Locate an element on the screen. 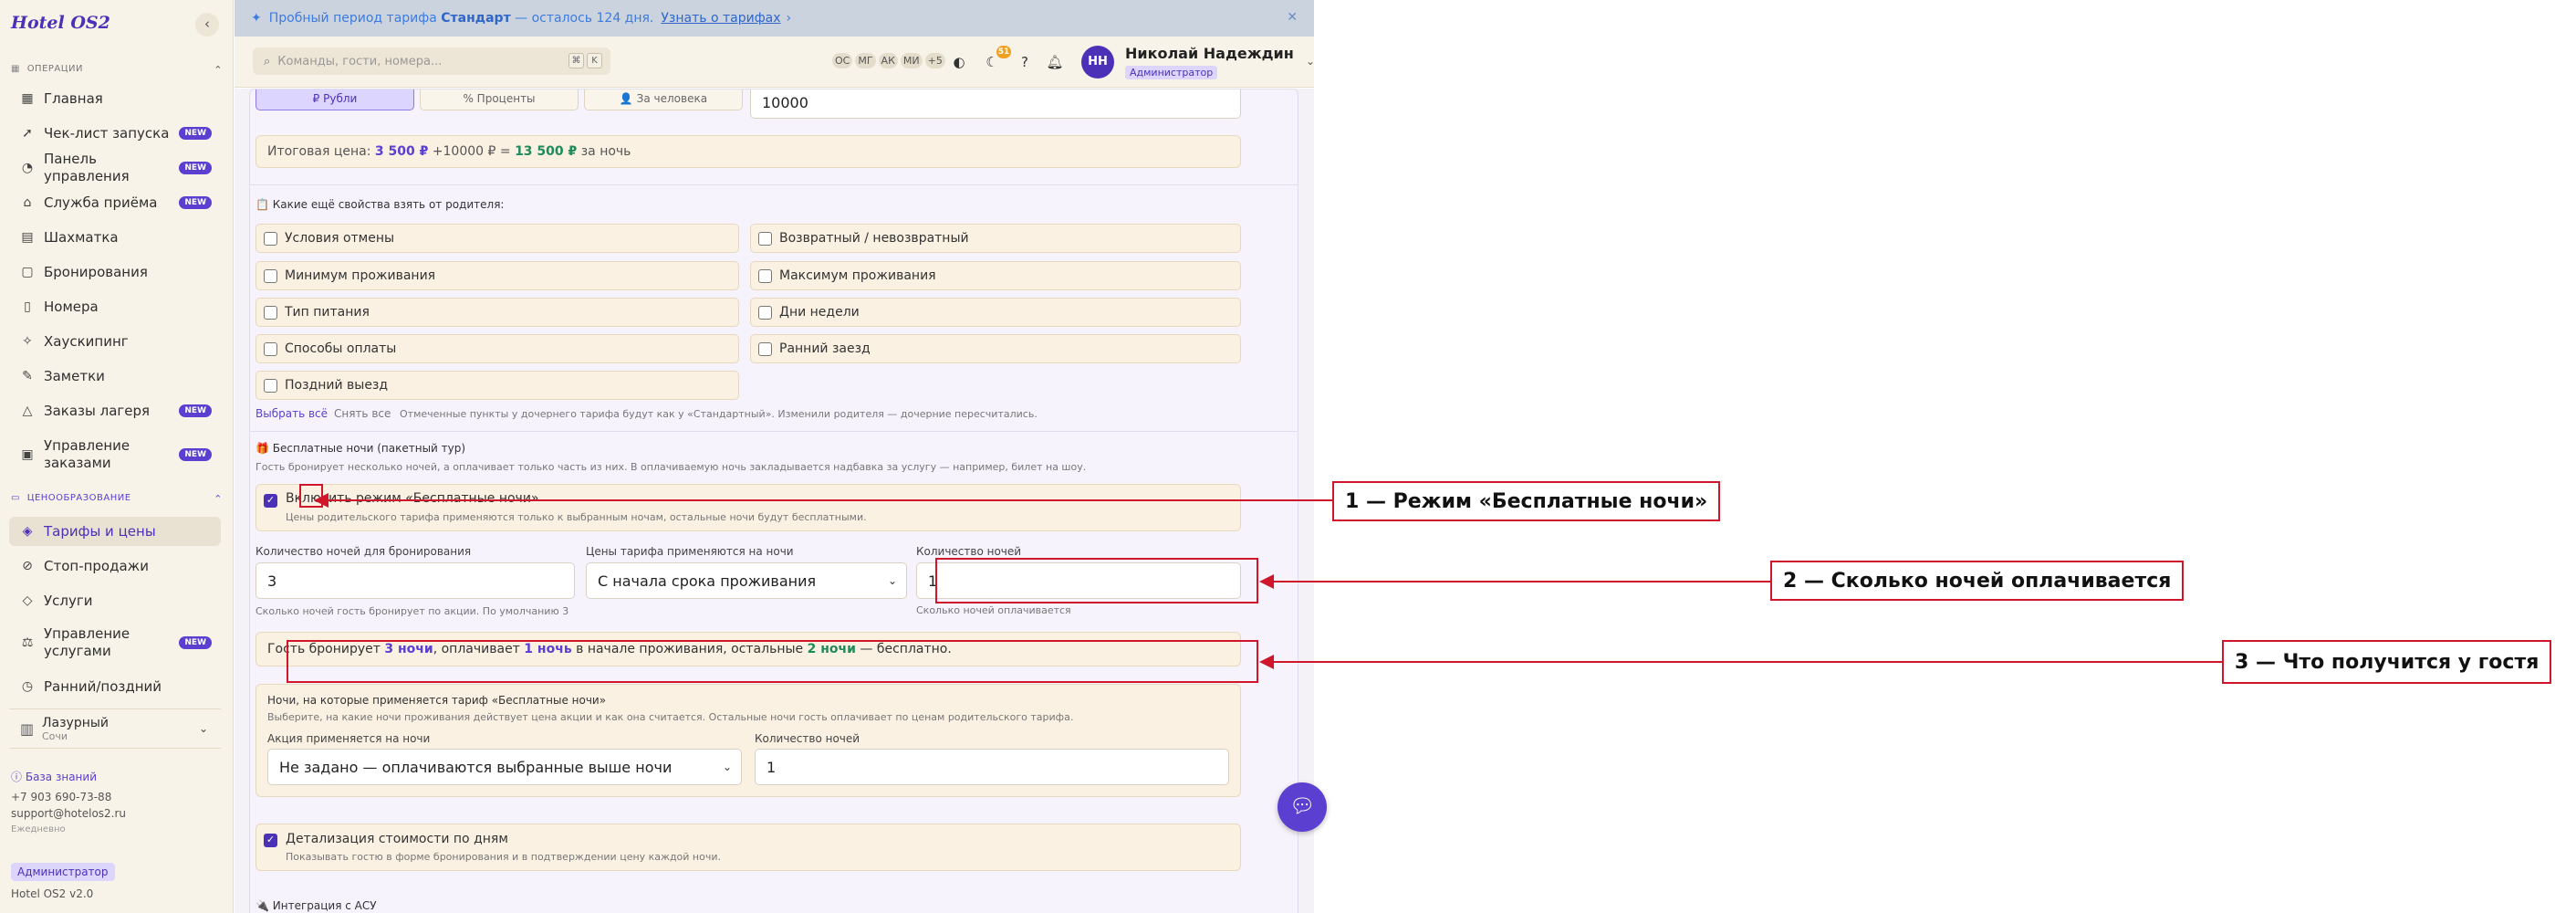 The image size is (2576, 913). price-mode-per-person: 👤 За человека is located at coordinates (663, 99).